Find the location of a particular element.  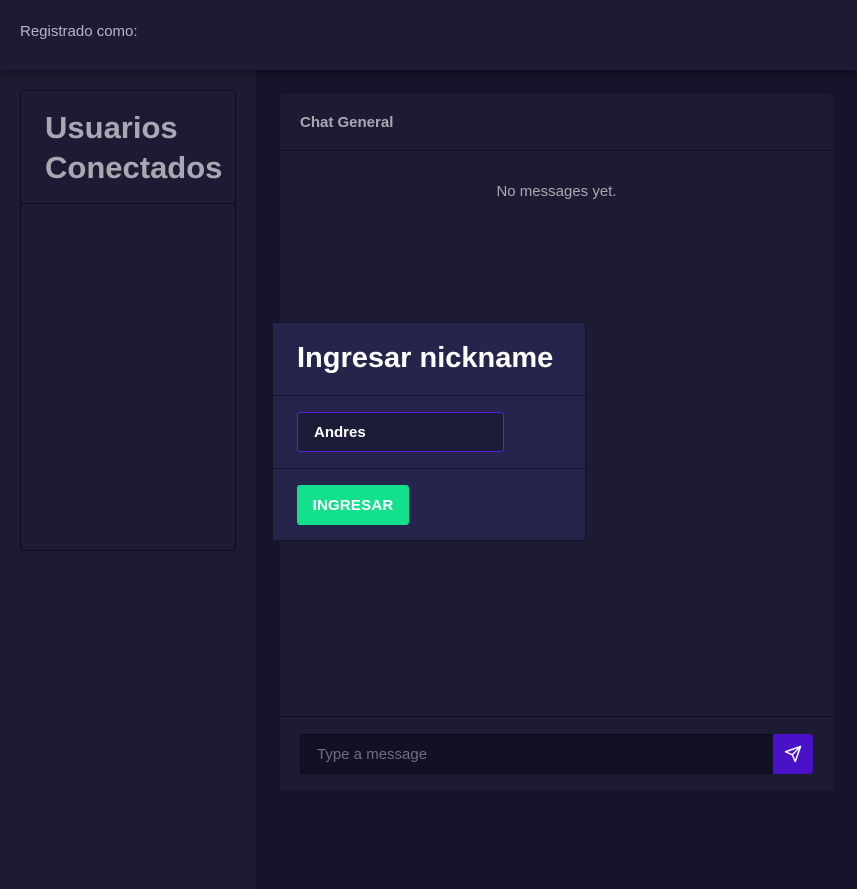

message-input is located at coordinates (537, 754).